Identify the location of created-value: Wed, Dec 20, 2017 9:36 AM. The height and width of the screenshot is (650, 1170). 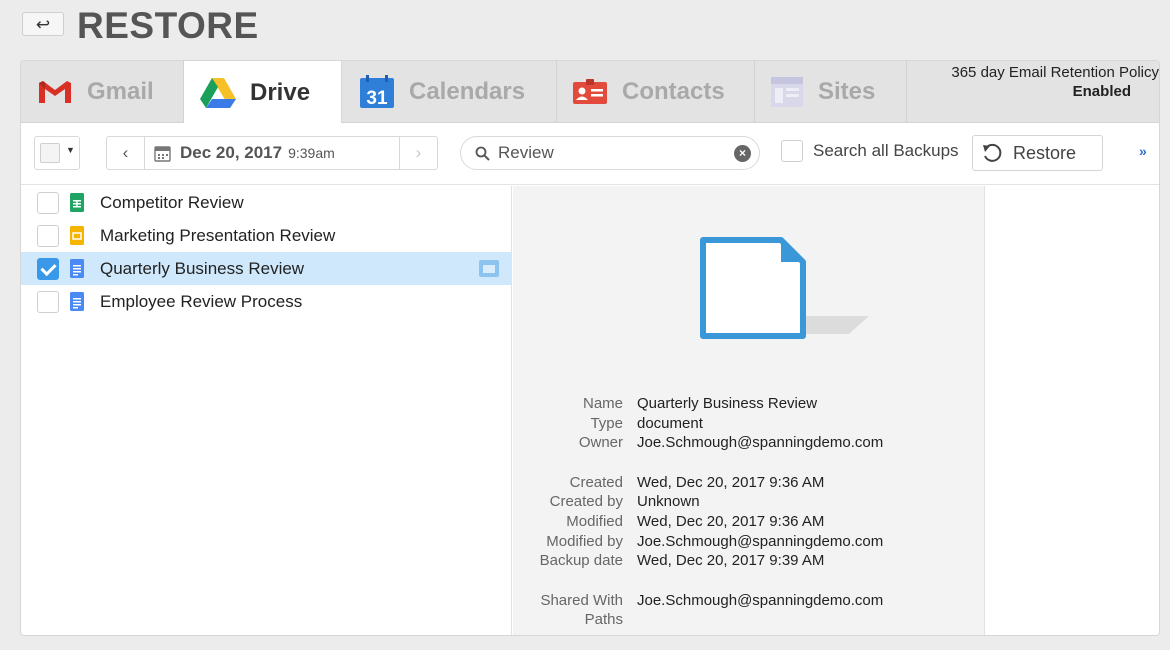
(731, 482).